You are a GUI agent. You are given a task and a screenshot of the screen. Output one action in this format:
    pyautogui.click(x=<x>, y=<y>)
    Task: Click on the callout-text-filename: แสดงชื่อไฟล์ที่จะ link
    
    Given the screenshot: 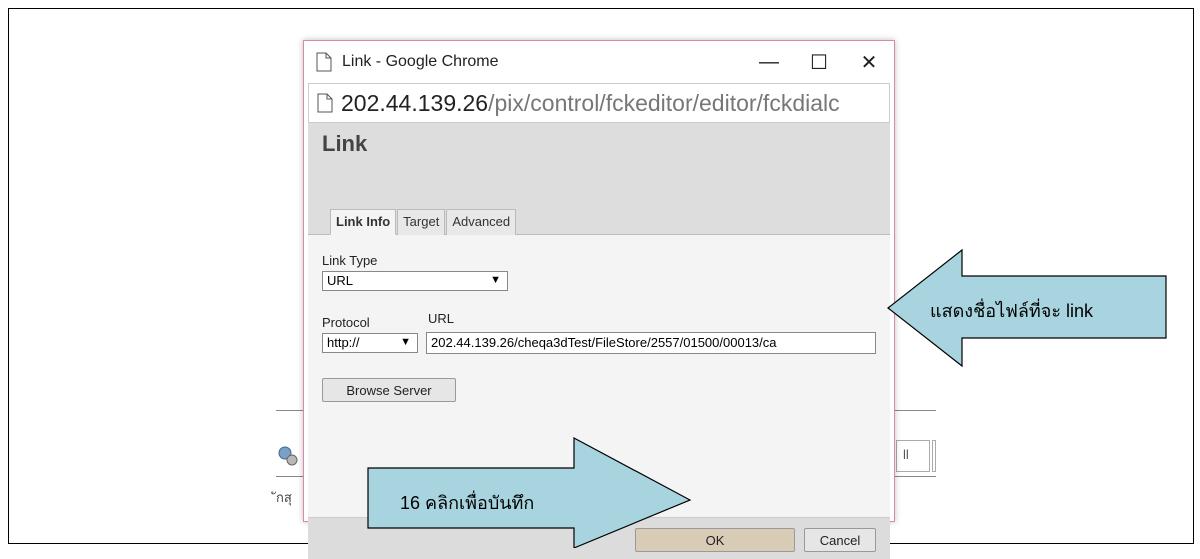 What is the action you would take?
    pyautogui.click(x=1012, y=311)
    